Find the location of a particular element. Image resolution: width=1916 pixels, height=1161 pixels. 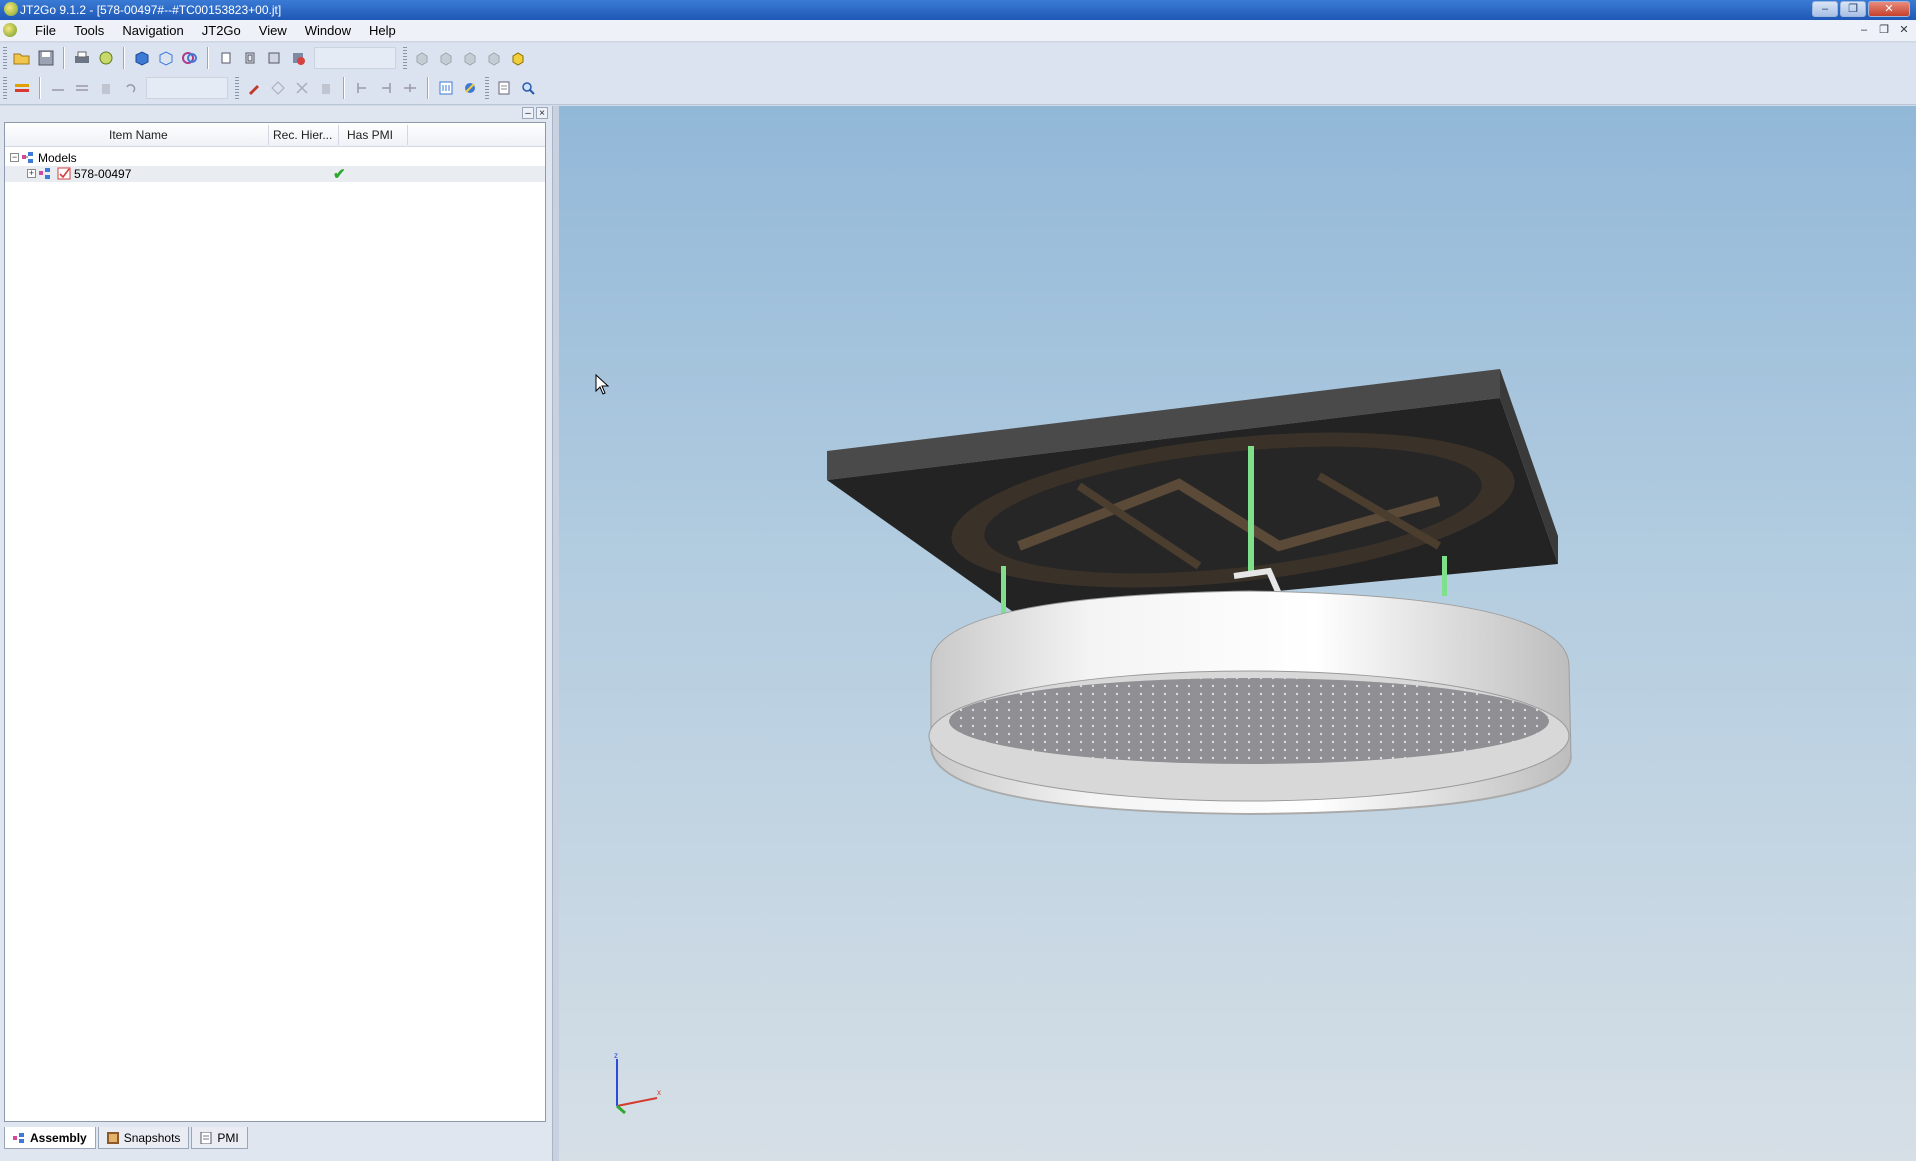

wireframe-view-icon is located at coordinates (166, 58).